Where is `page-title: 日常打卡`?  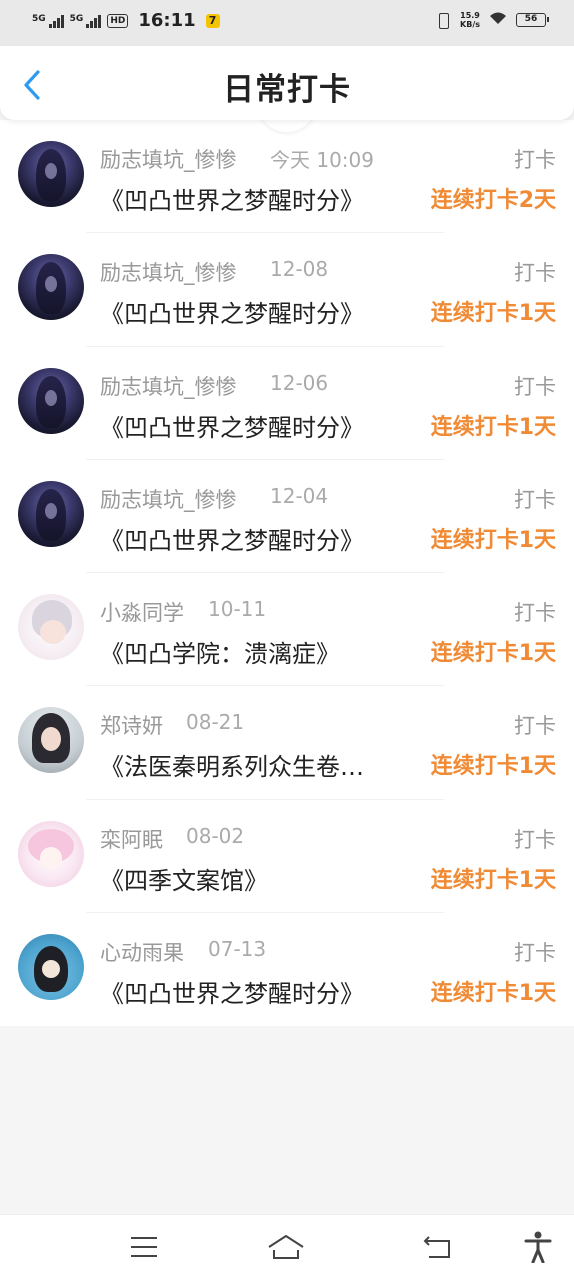 page-title: 日常打卡 is located at coordinates (287, 90).